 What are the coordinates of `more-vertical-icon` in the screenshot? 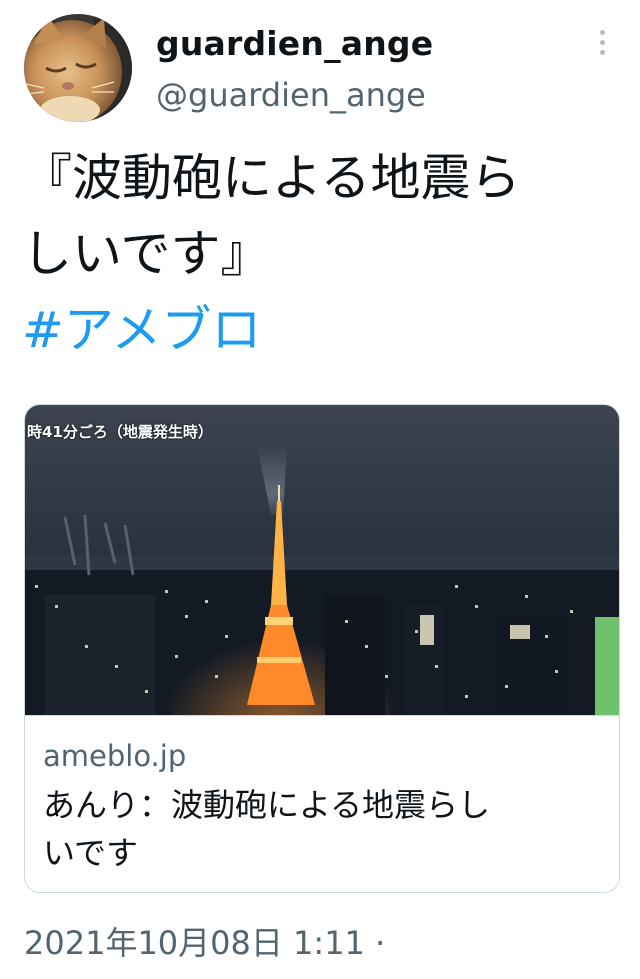 It's located at (602, 48).